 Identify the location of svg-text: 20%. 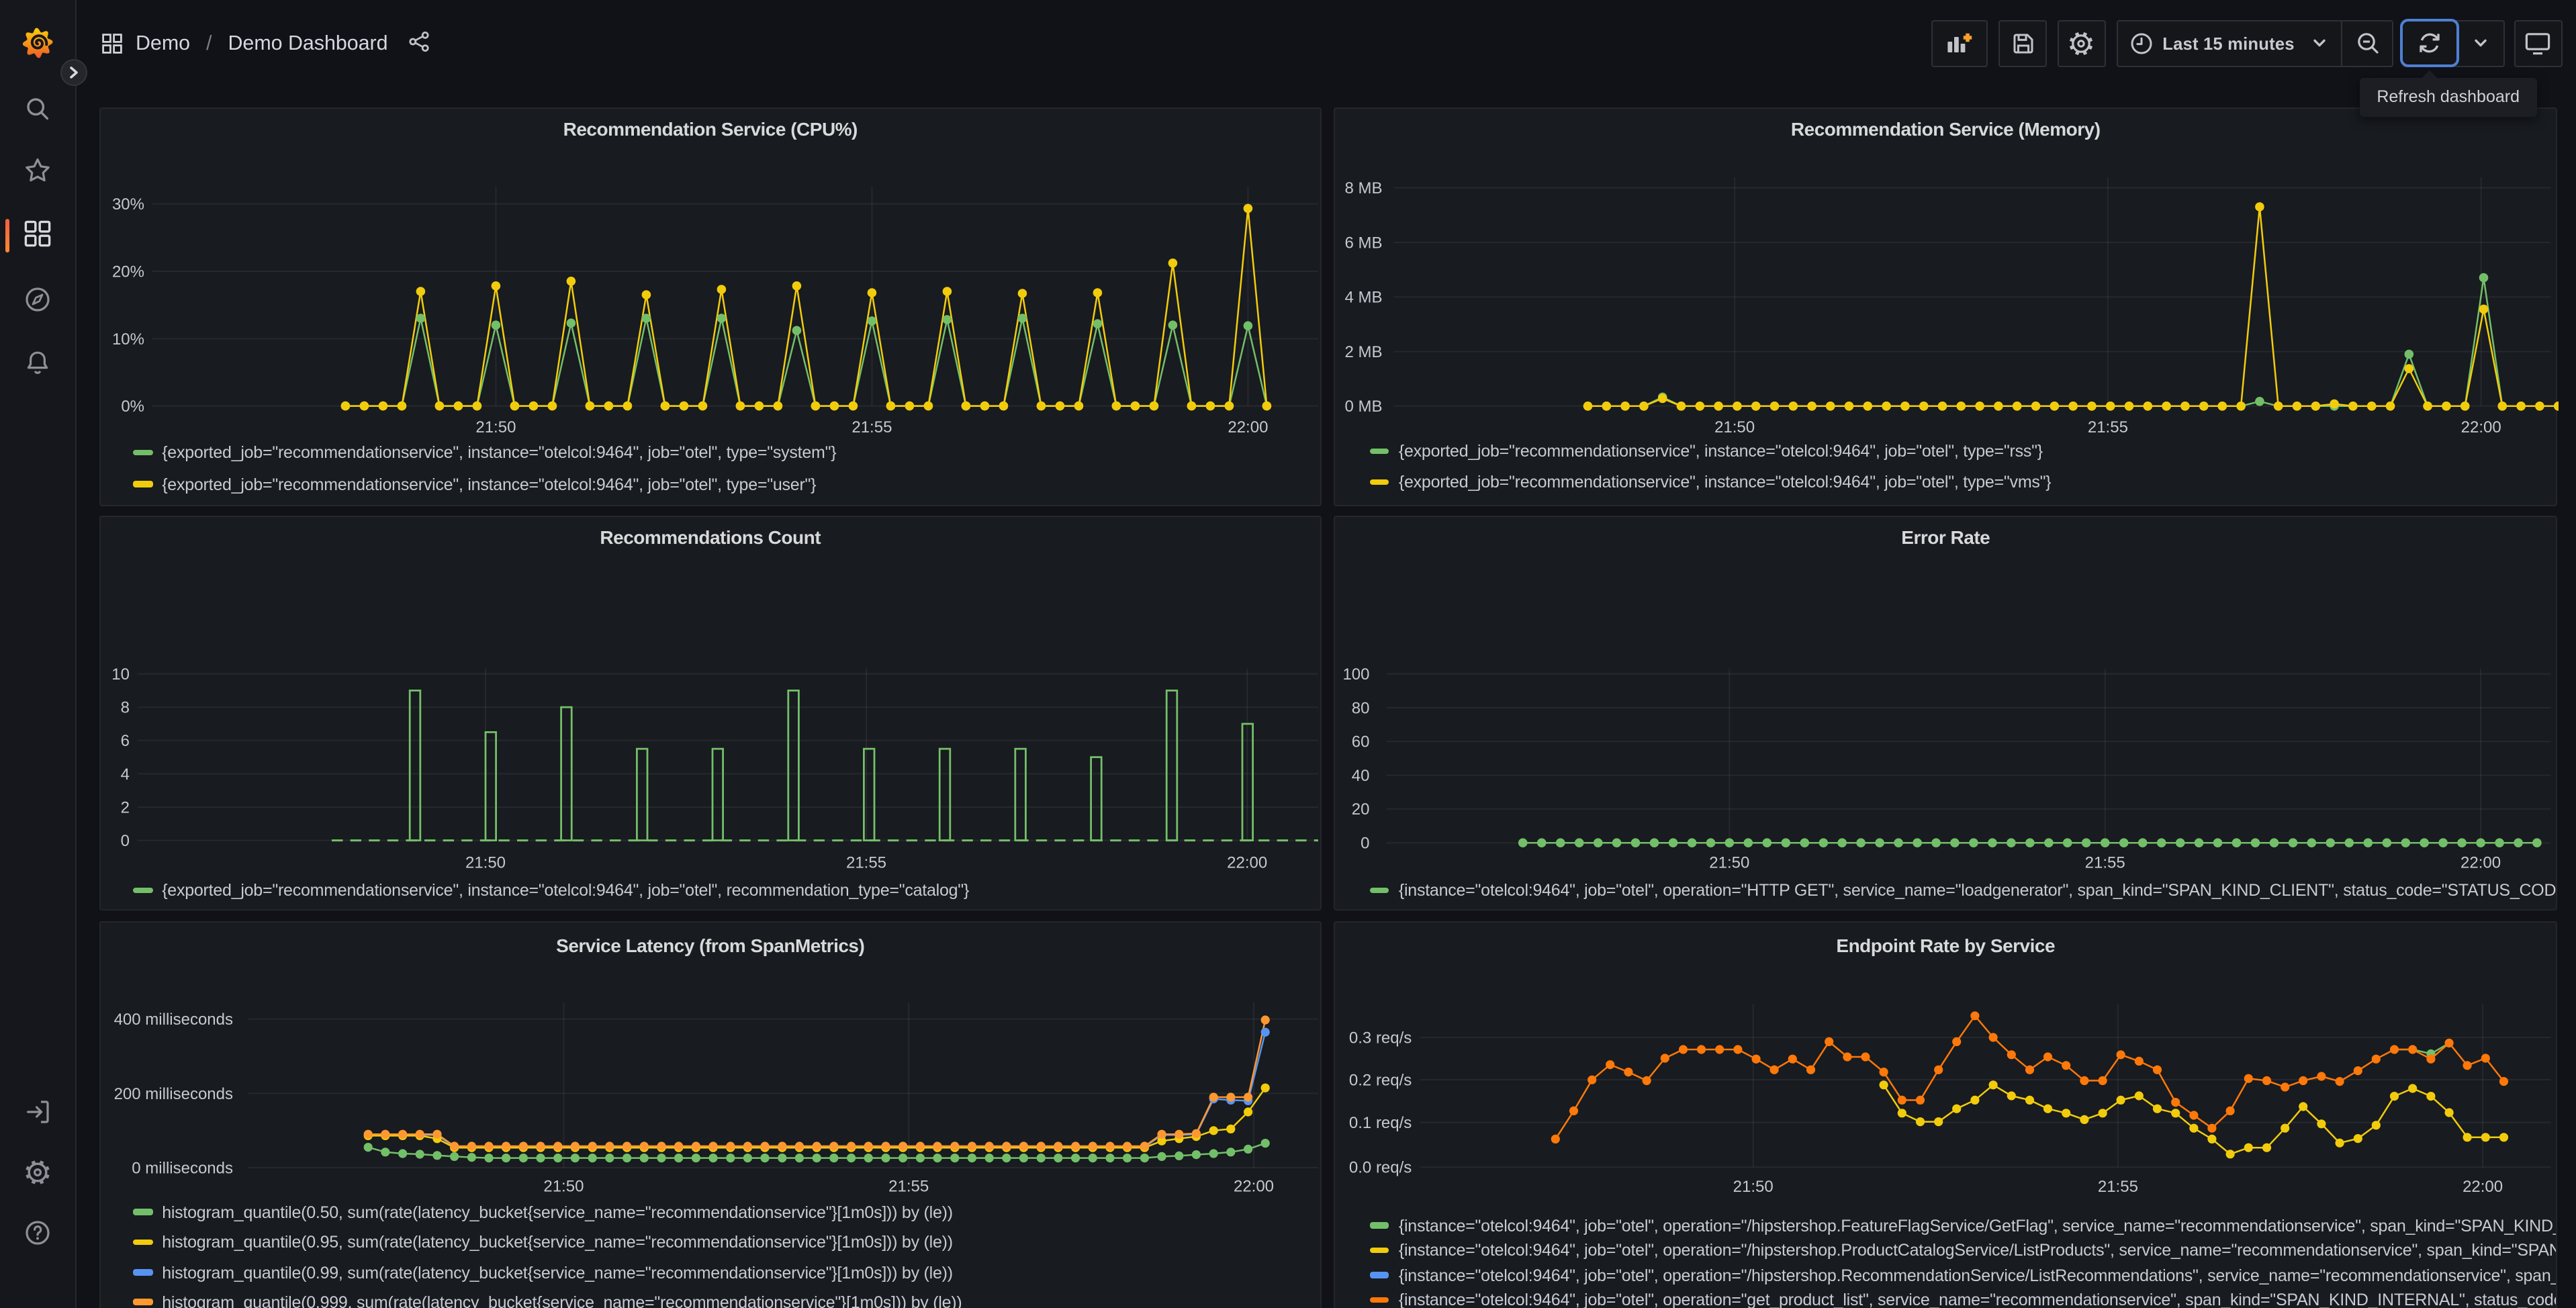
(127, 272).